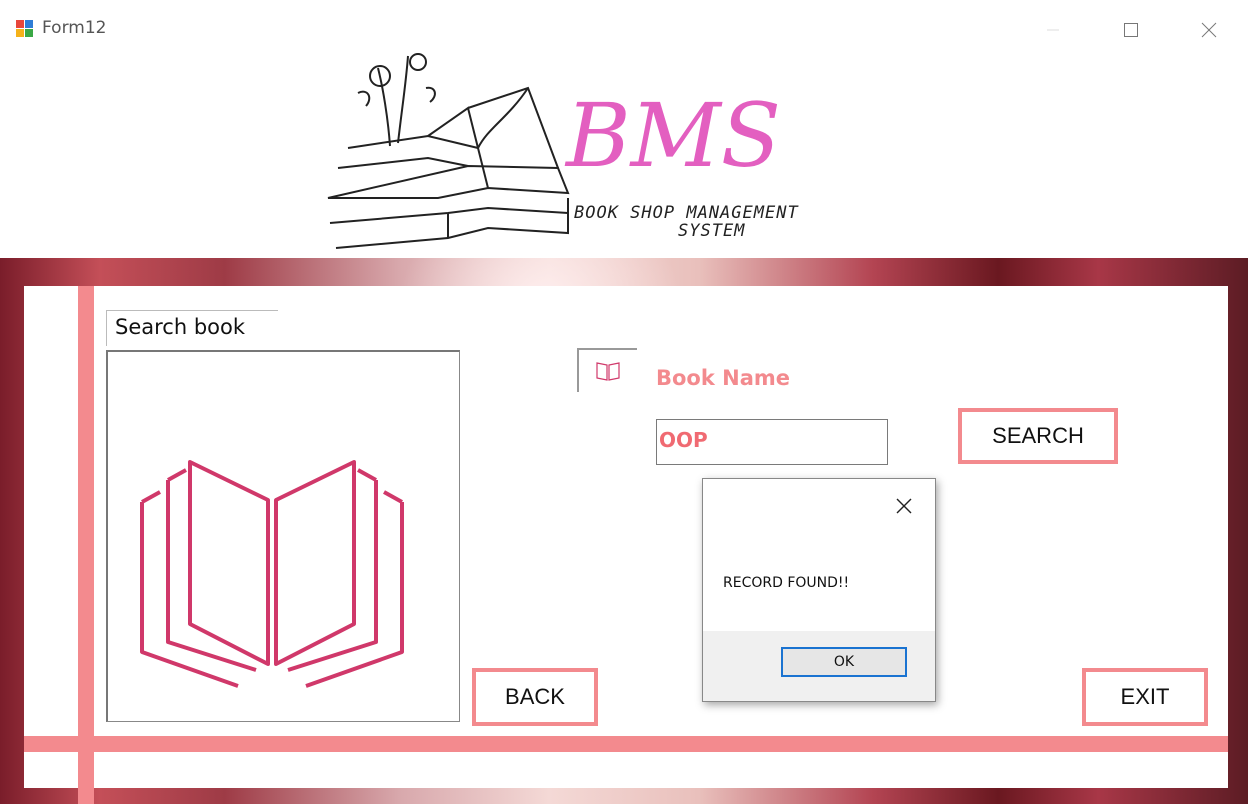 The width and height of the screenshot is (1248, 804). What do you see at coordinates (723, 378) in the screenshot?
I see `book-name-label: Book Name` at bounding box center [723, 378].